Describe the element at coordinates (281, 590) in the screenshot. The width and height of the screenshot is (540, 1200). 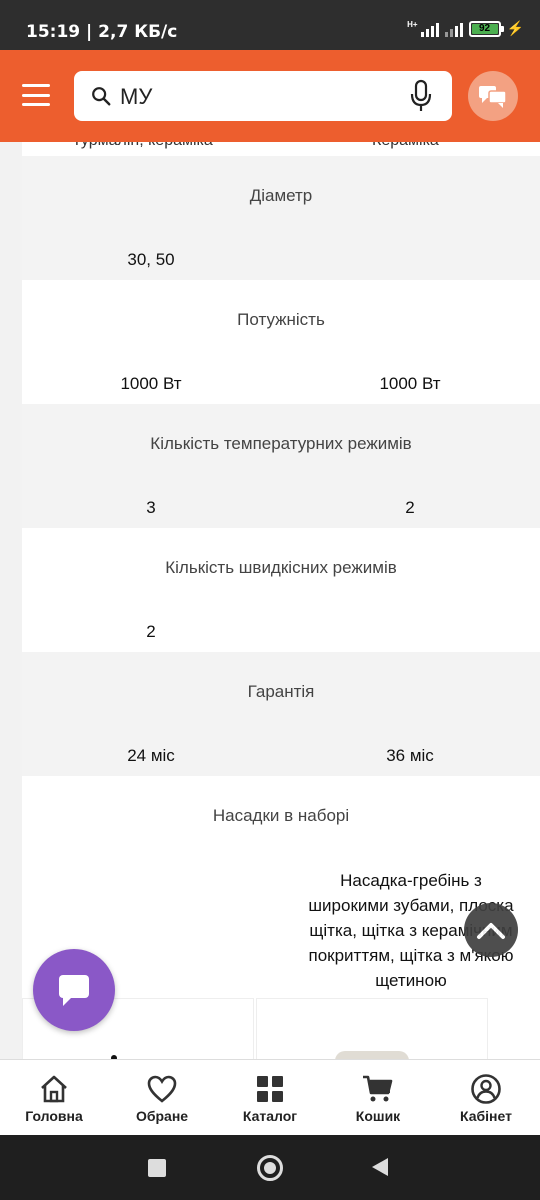
I see `spec-speed-modes: Кількість швидкісних режимів 2` at that location.